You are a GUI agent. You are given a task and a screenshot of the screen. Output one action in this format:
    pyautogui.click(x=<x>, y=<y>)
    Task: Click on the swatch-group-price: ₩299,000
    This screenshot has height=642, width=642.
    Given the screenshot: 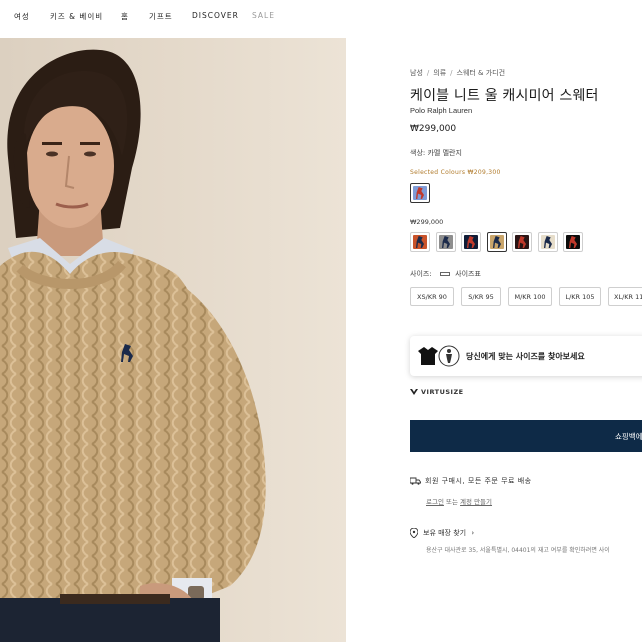 What is the action you would take?
    pyautogui.click(x=427, y=222)
    